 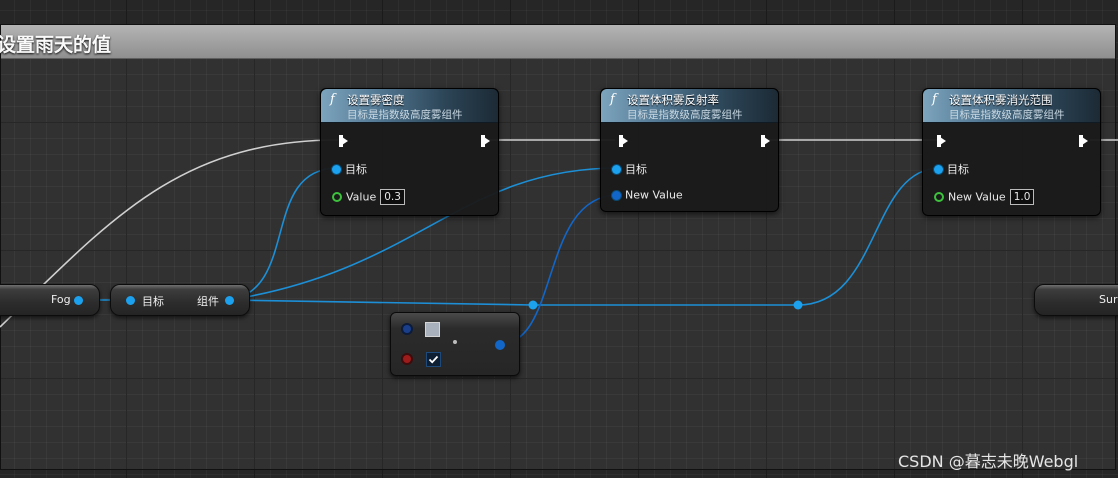 I want to click on set-volumetric-fog-albedo-node: f 设置体积雾反射率 目标是指数级高度雾组件 目标 New Value, so click(x=689, y=150).